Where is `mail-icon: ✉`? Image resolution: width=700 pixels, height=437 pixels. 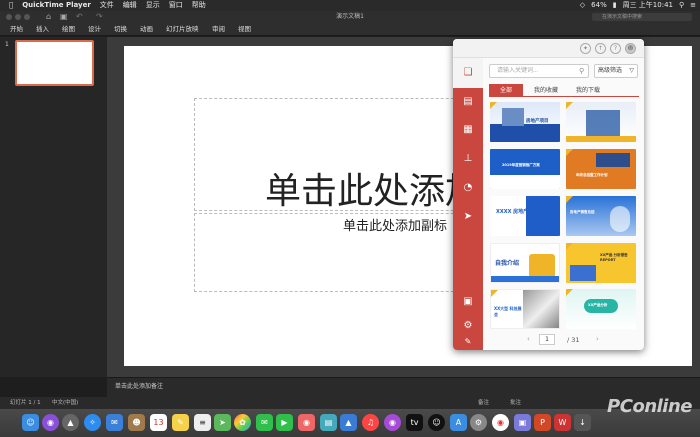
mail-icon: ✉ is located at coordinates (114, 422).